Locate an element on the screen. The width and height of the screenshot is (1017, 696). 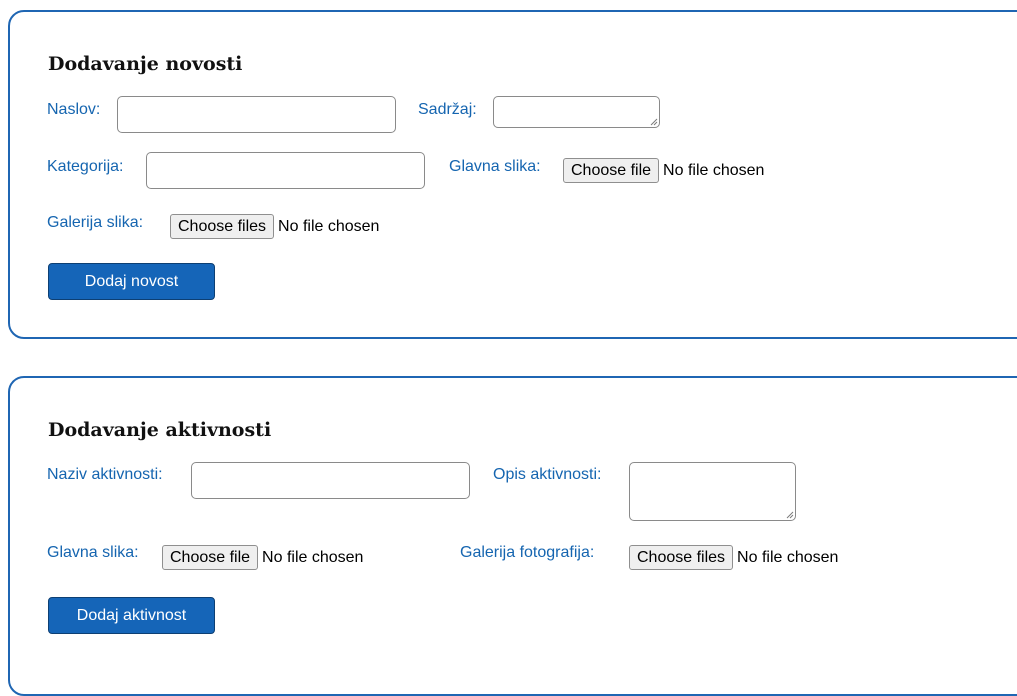
galerija-slika-status: No file chosen is located at coordinates (329, 226).